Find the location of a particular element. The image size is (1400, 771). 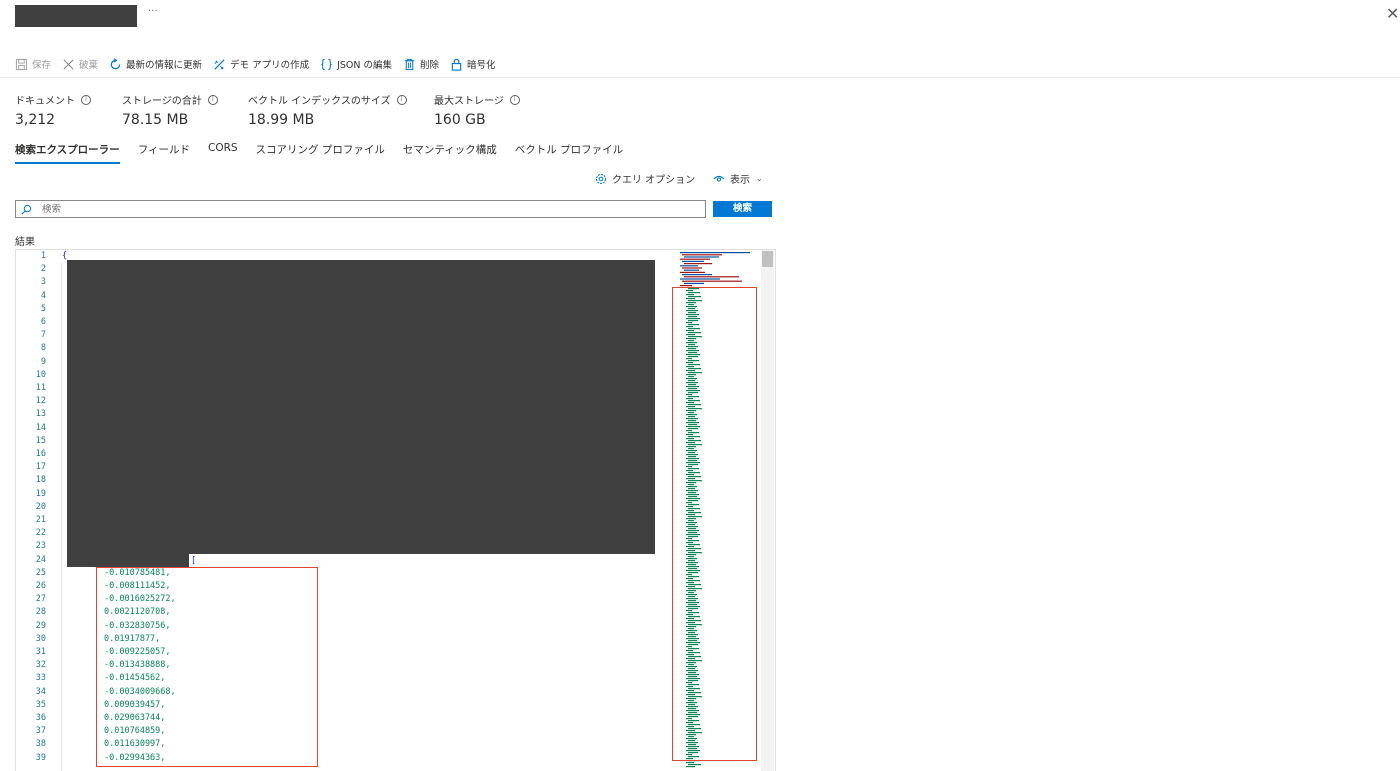

encrypt-label: 暗号化 is located at coordinates (481, 65).